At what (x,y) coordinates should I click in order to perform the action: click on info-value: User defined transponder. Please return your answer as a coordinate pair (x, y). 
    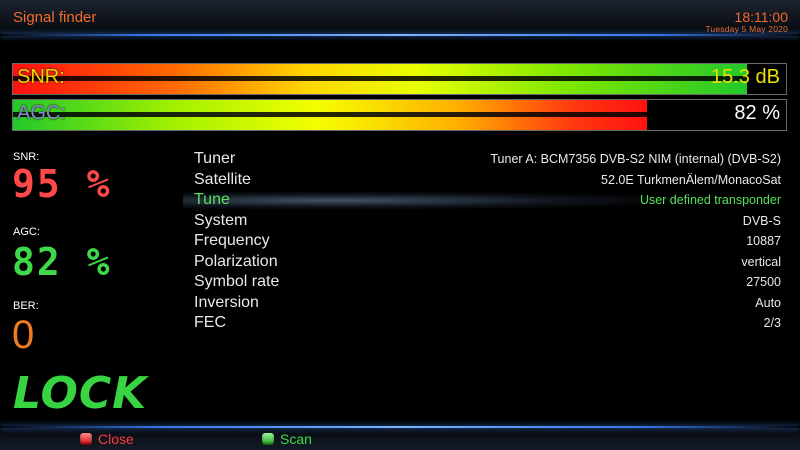
    Looking at the image, I should click on (710, 200).